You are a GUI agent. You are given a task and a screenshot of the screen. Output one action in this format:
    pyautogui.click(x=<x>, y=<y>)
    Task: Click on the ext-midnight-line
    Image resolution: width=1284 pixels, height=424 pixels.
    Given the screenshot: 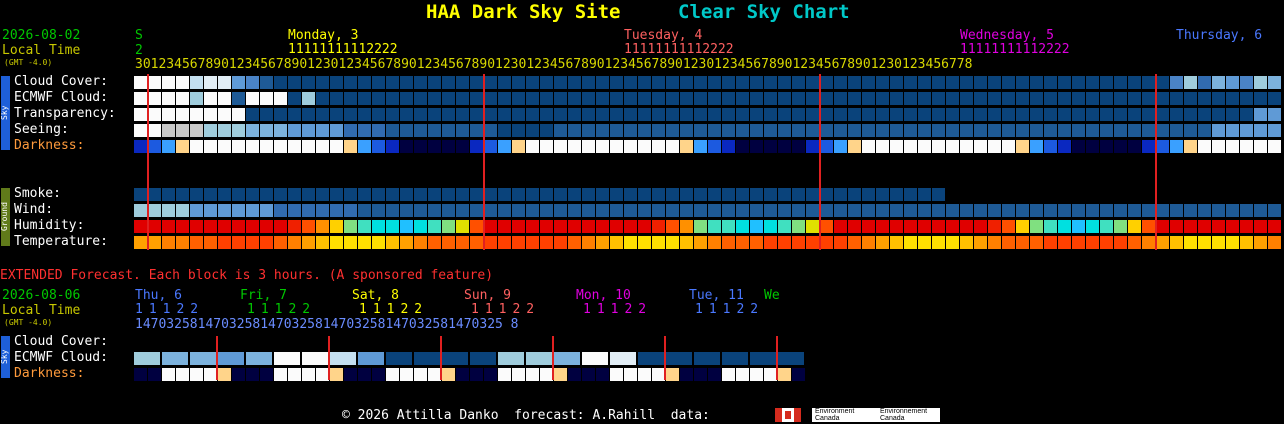 What is the action you would take?
    pyautogui.click(x=217, y=358)
    